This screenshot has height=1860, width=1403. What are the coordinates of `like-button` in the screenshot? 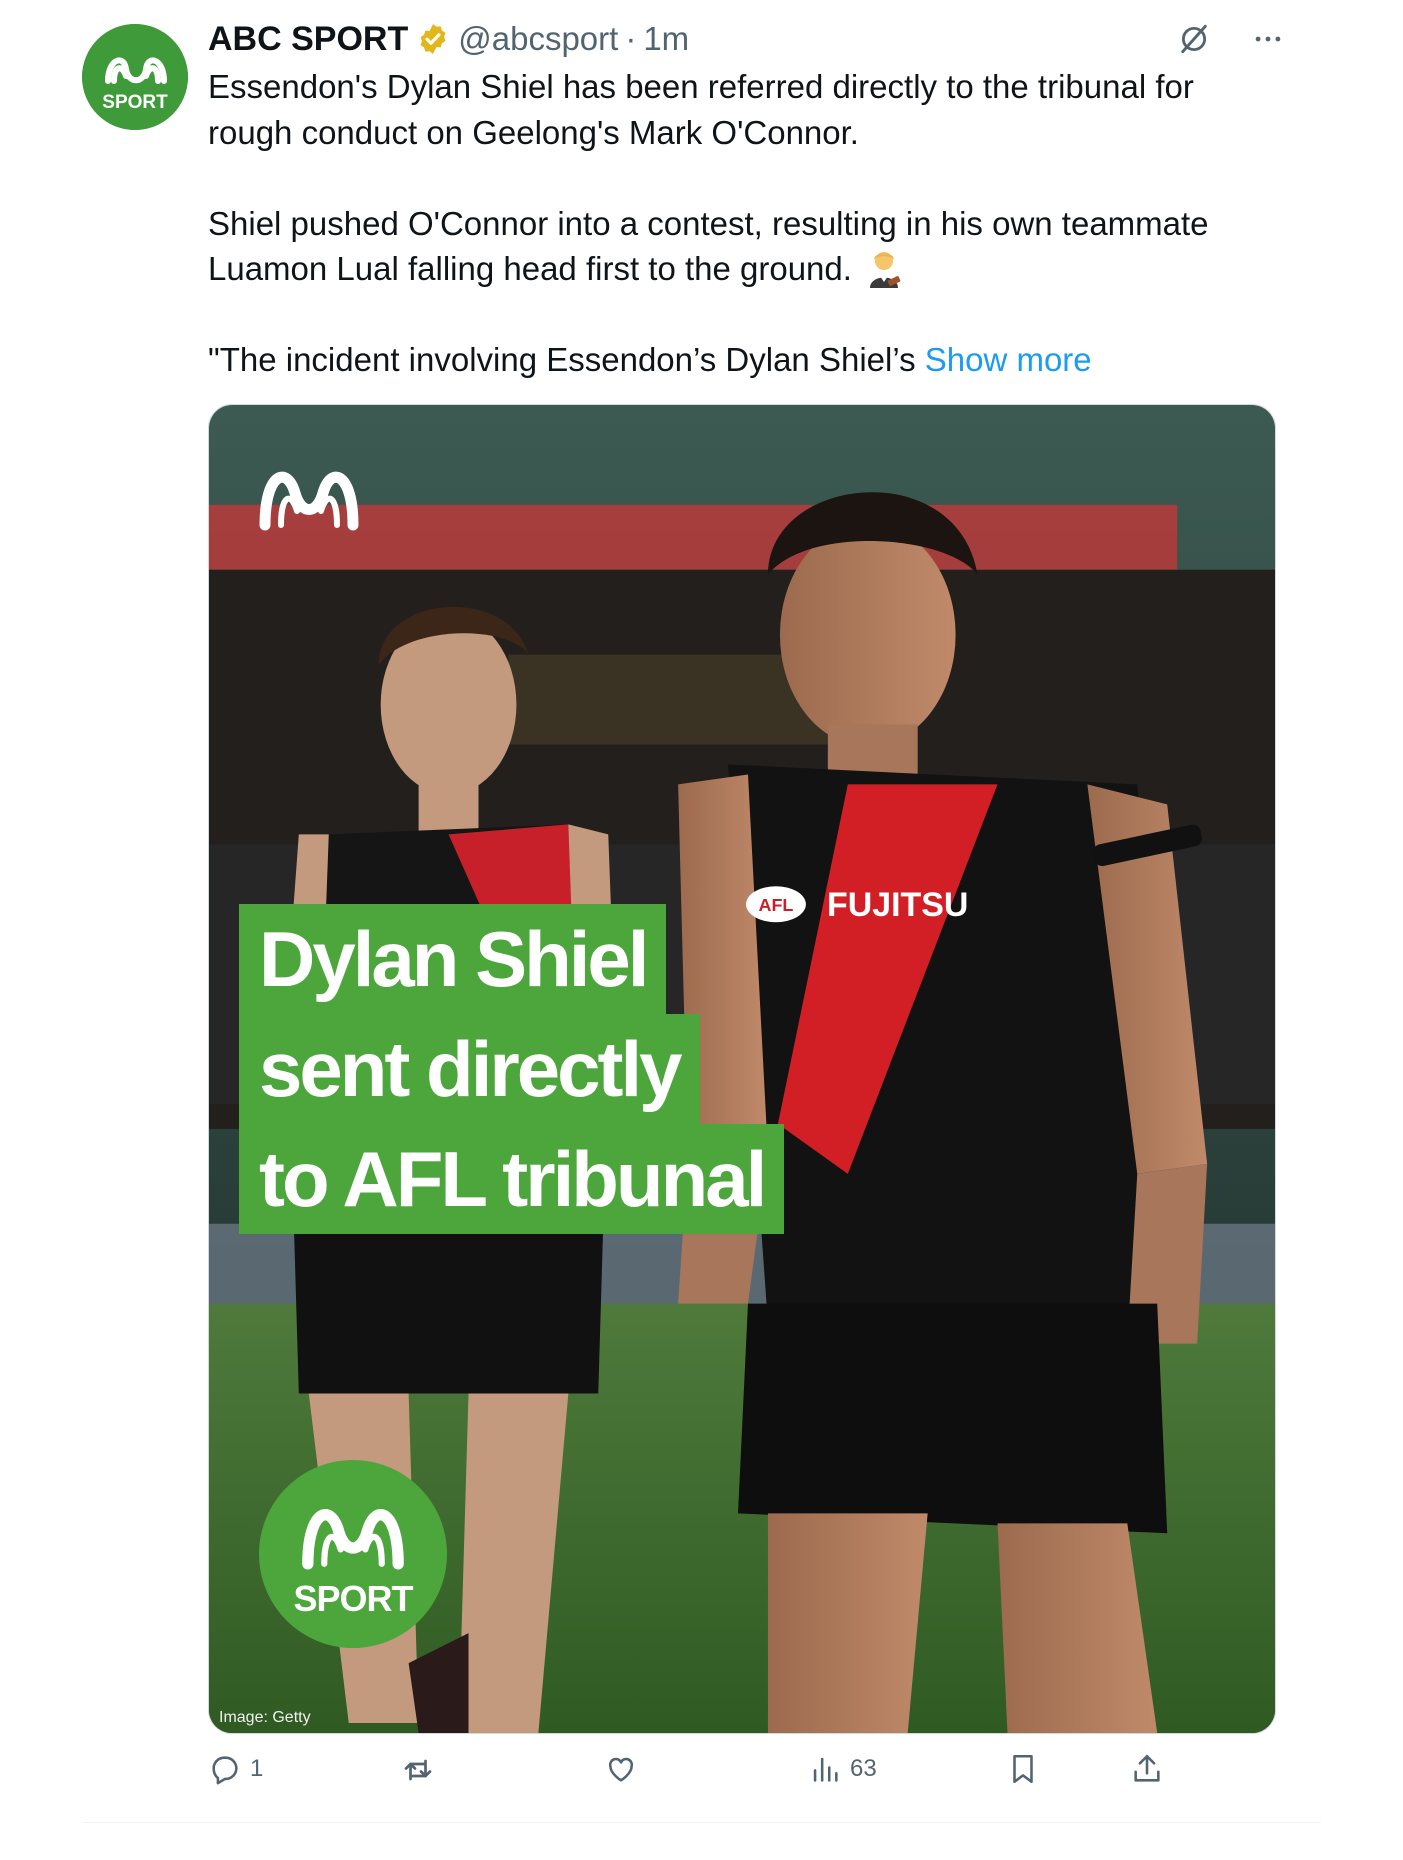 It's located at (625, 1769).